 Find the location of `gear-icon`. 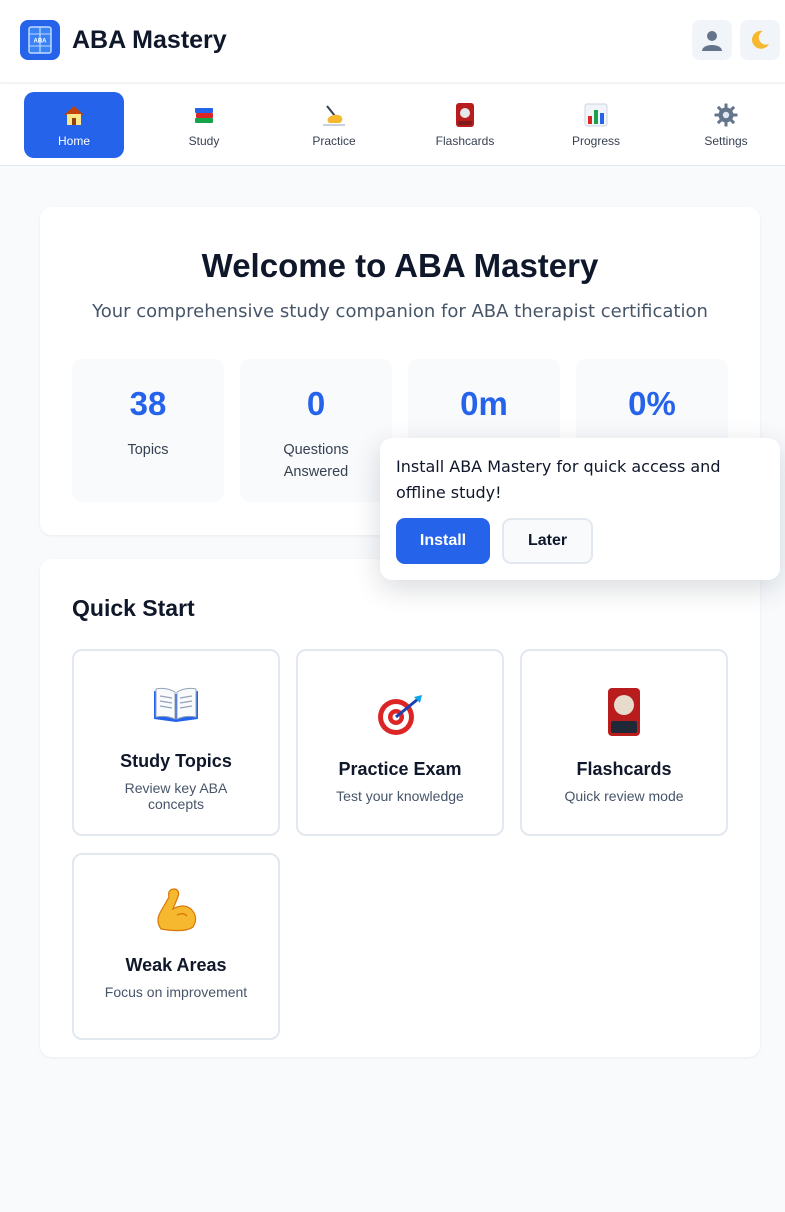

gear-icon is located at coordinates (726, 115).